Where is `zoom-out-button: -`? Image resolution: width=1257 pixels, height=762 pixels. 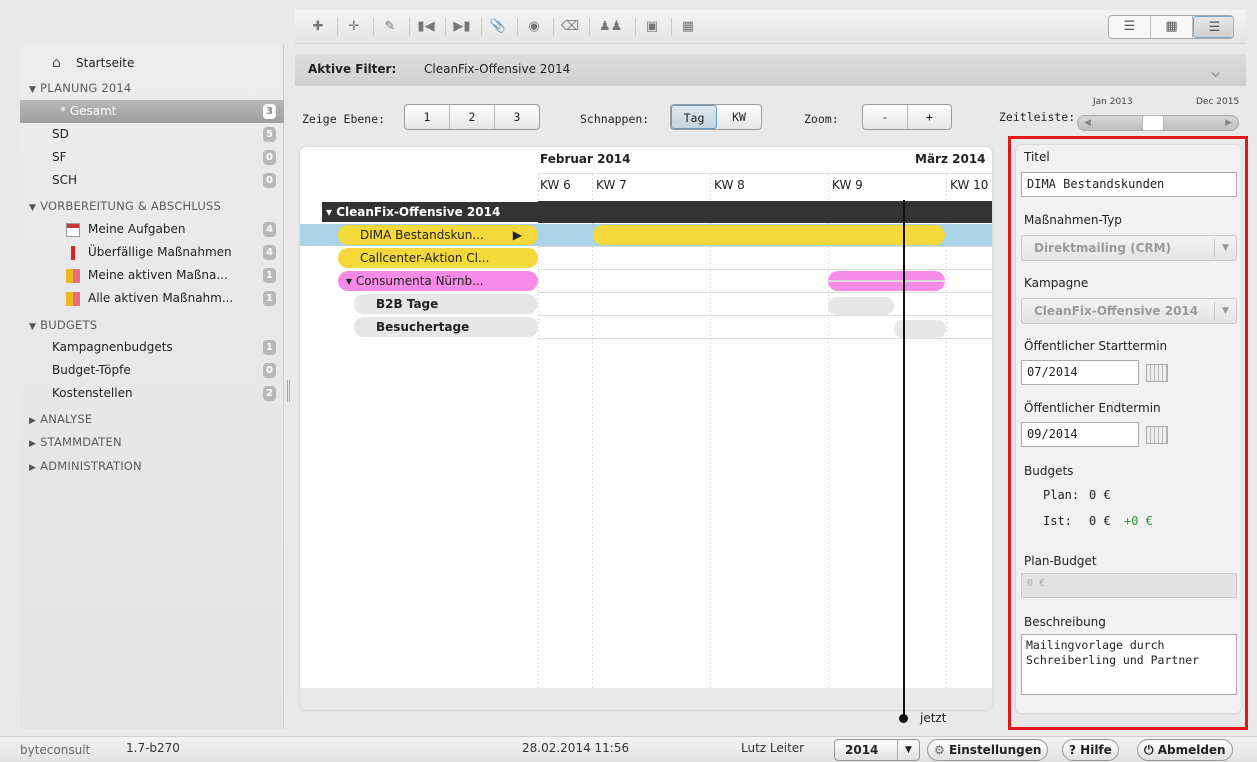 zoom-out-button: - is located at coordinates (885, 117).